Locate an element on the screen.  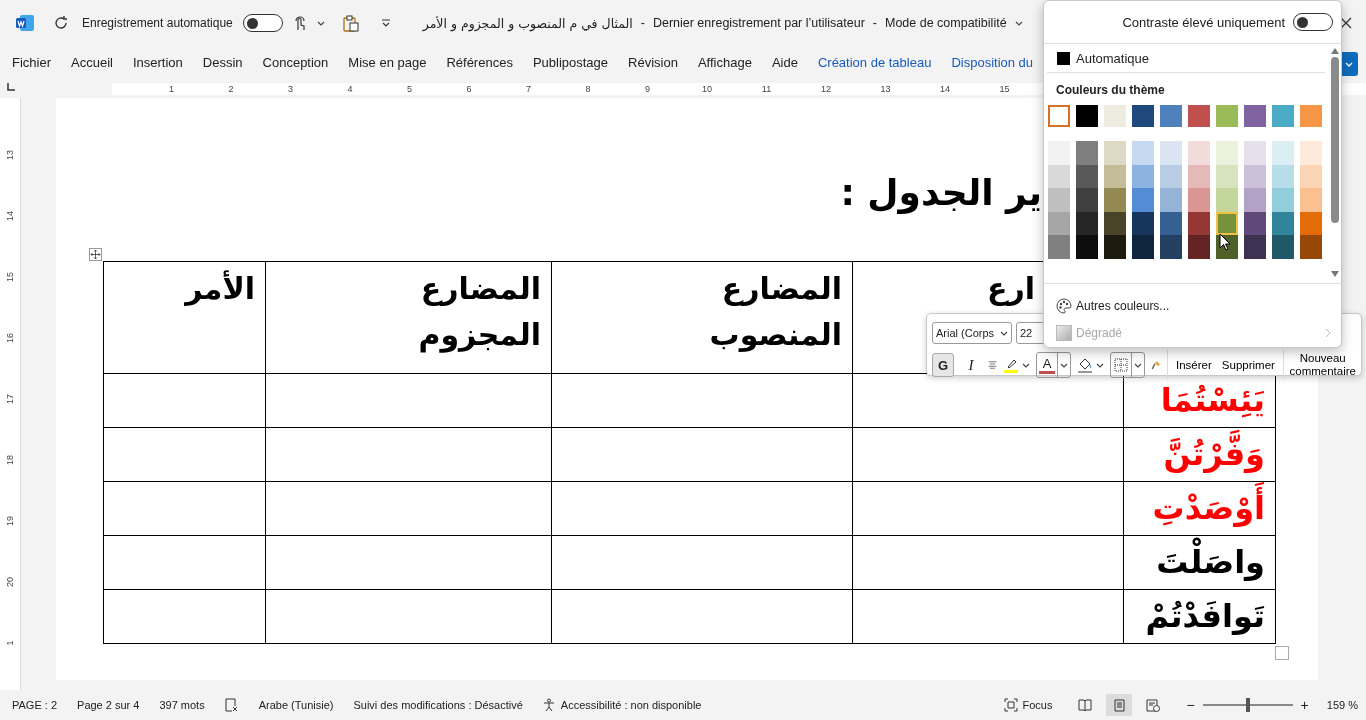
align-icon is located at coordinates (993, 365).